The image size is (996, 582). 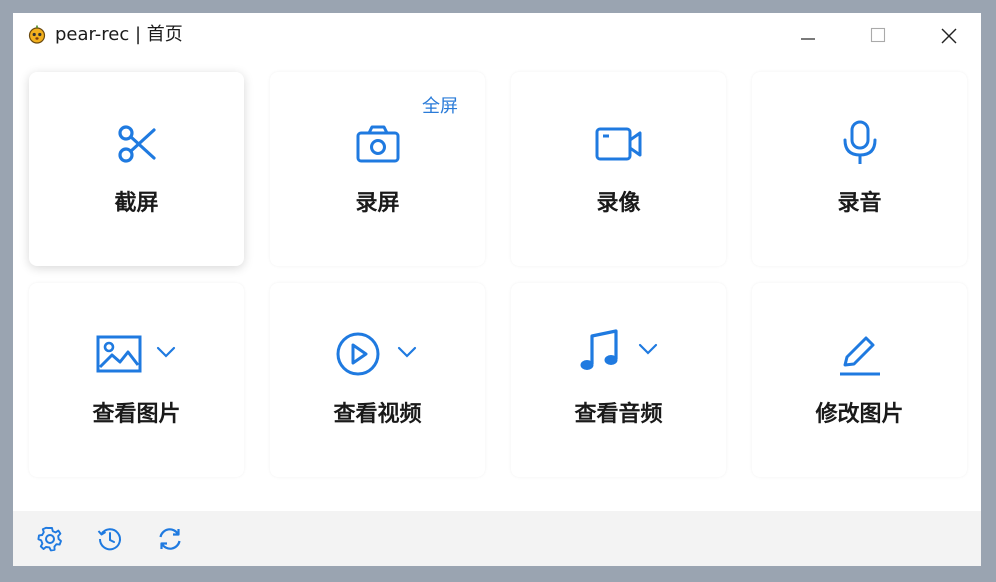 I want to click on minimize-button, so click(x=808, y=35).